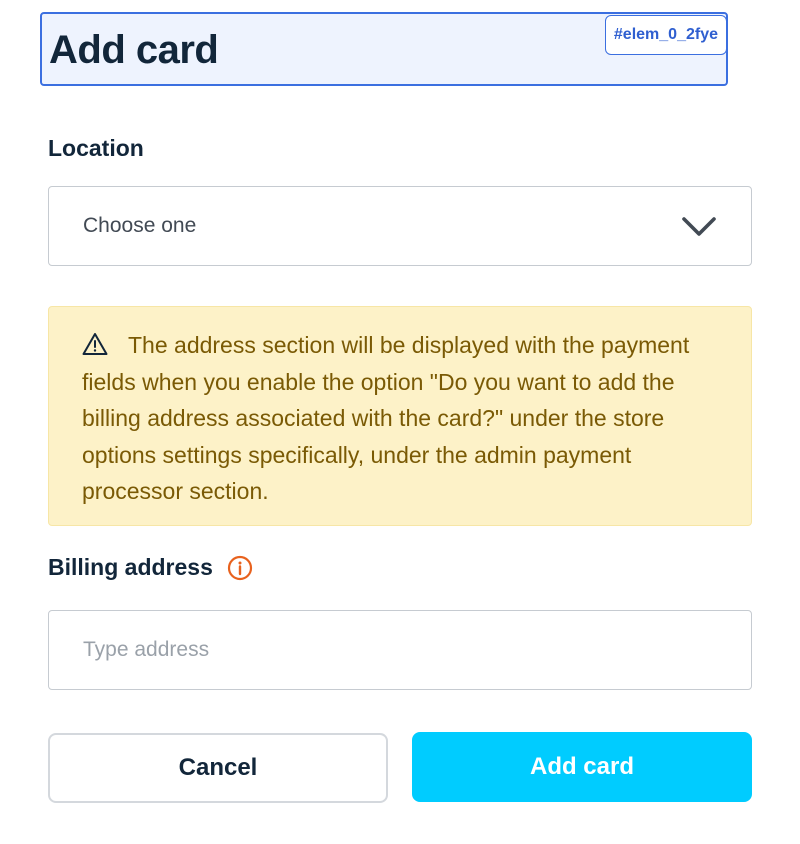  What do you see at coordinates (384, 49) in the screenshot?
I see `title-highlight: Add card #elem_0_2fye` at bounding box center [384, 49].